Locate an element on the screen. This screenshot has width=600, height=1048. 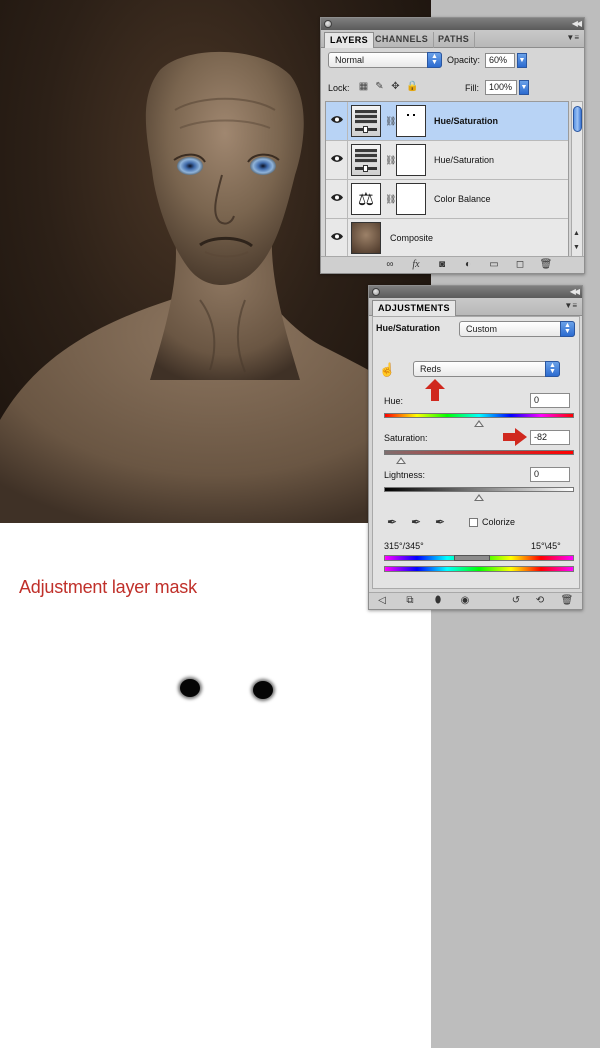
adjustment-icon: ◐ is located at coordinates (468, 265).